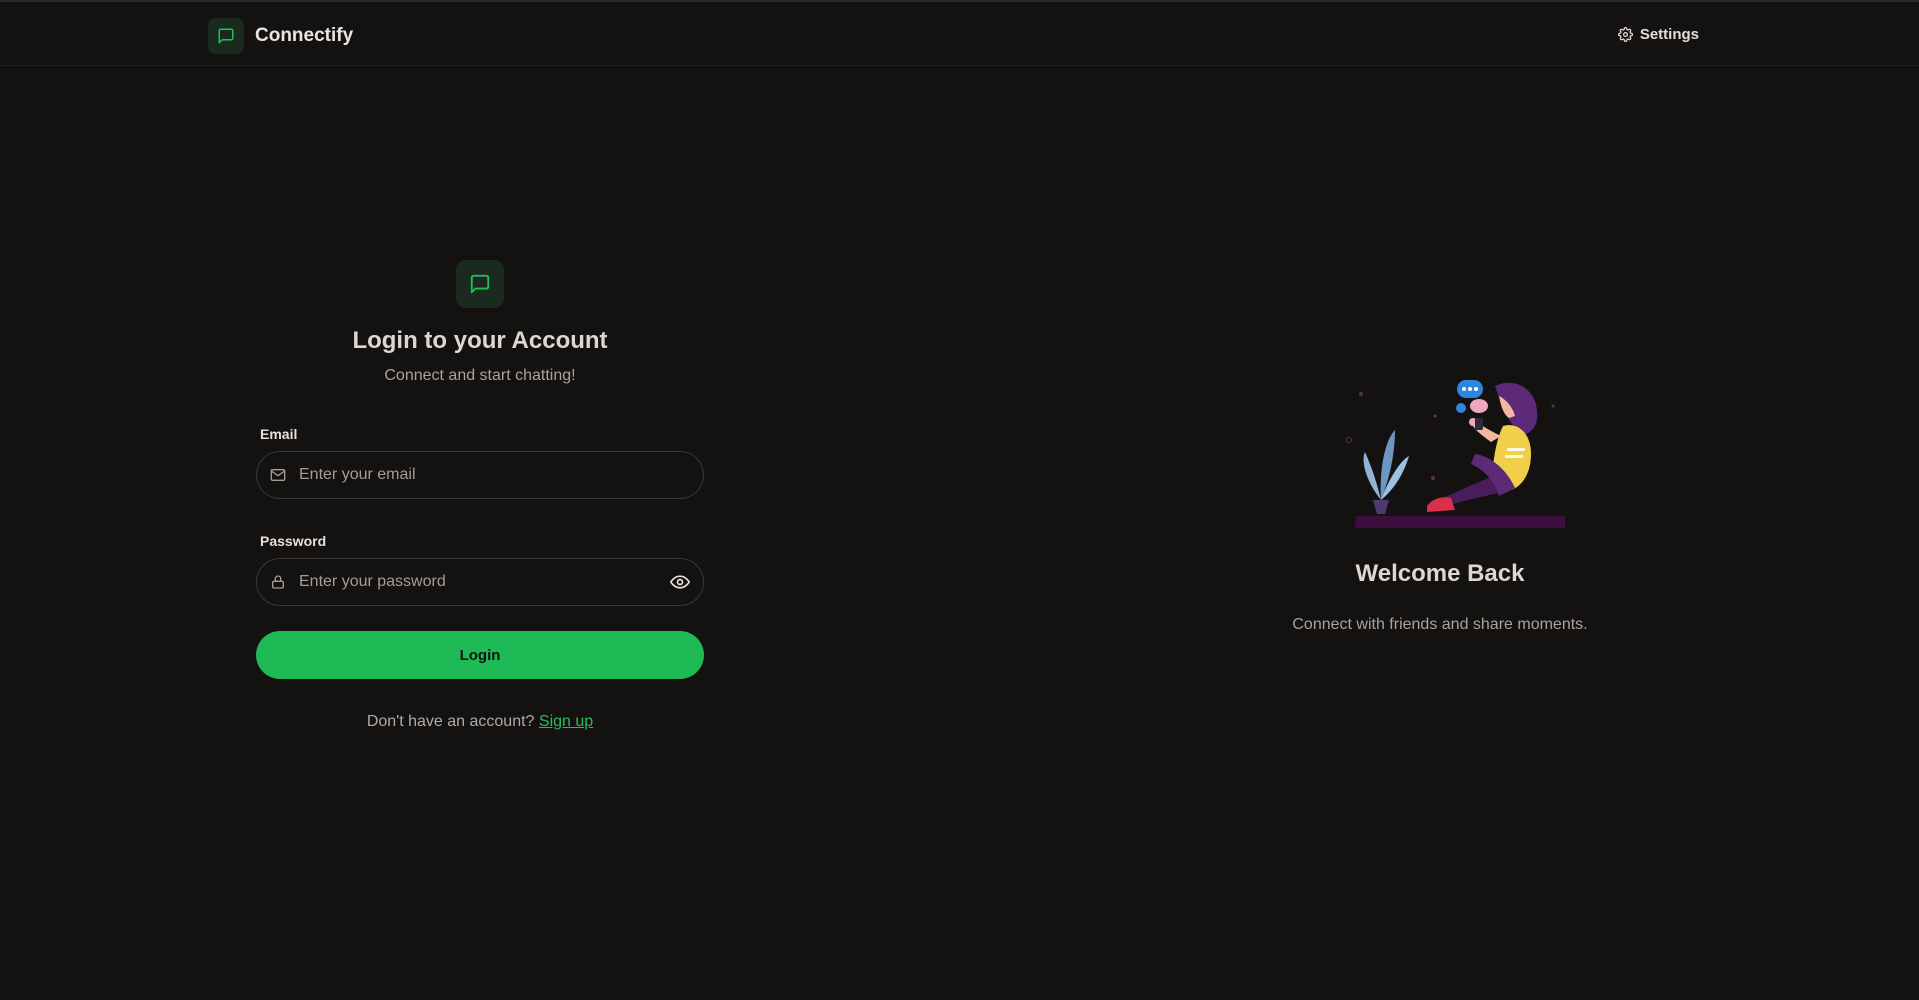 The width and height of the screenshot is (1919, 1000). What do you see at coordinates (480, 655) in the screenshot?
I see `login-button: Login` at bounding box center [480, 655].